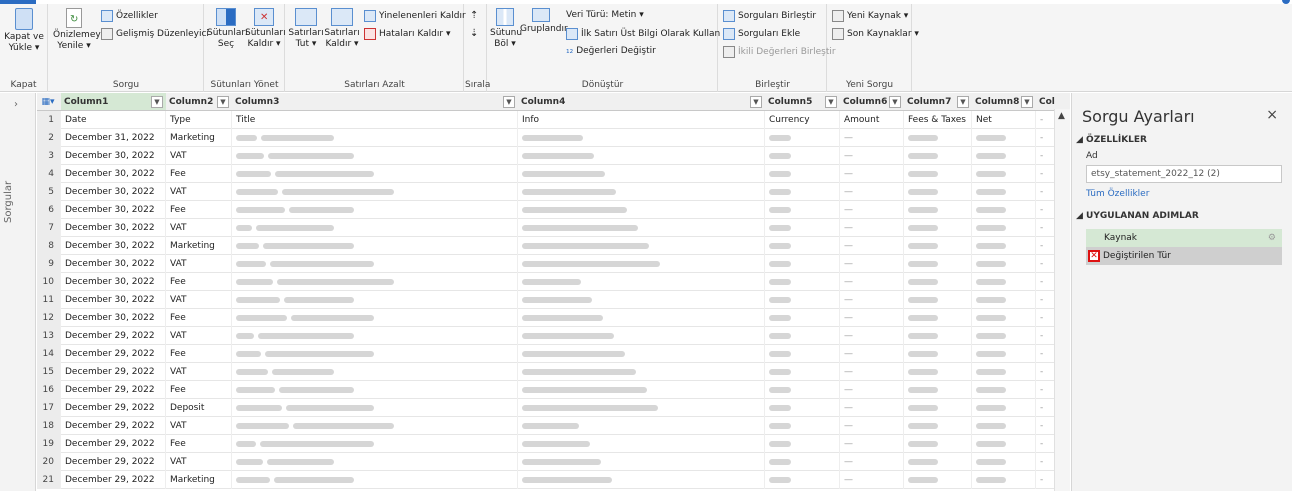  I want to click on table-cell: Amount, so click(872, 120).